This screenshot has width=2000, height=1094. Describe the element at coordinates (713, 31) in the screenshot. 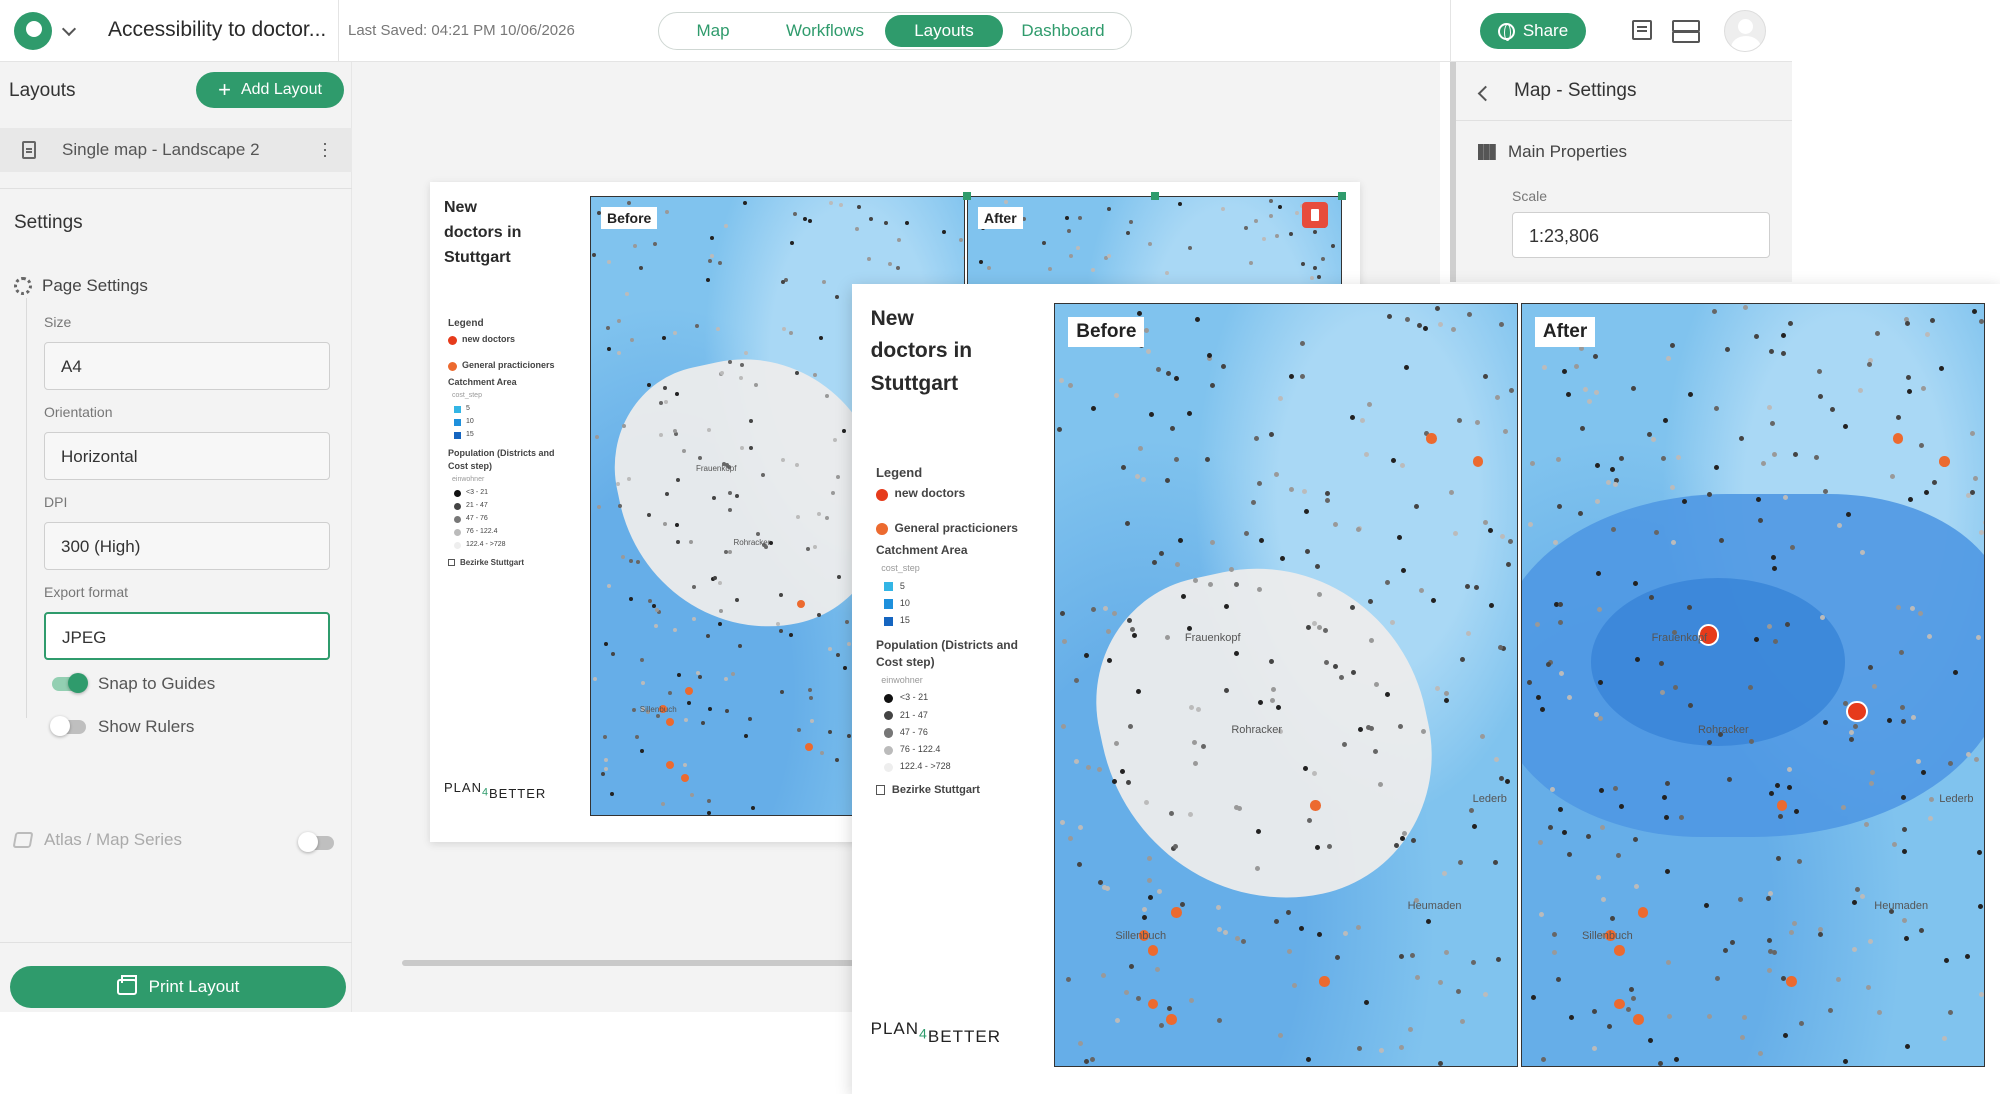

I see `tab-map: Map` at that location.